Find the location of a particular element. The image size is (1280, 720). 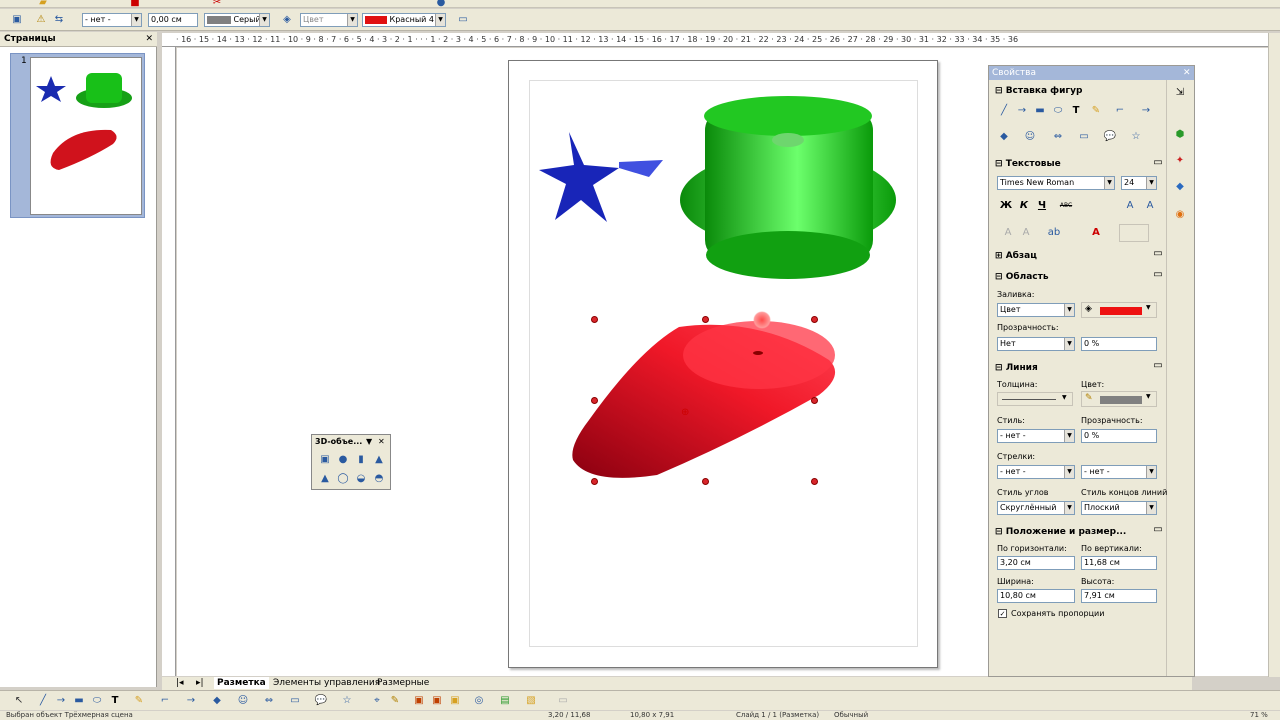

connector-tool-icon: ⌐ is located at coordinates (165, 701).